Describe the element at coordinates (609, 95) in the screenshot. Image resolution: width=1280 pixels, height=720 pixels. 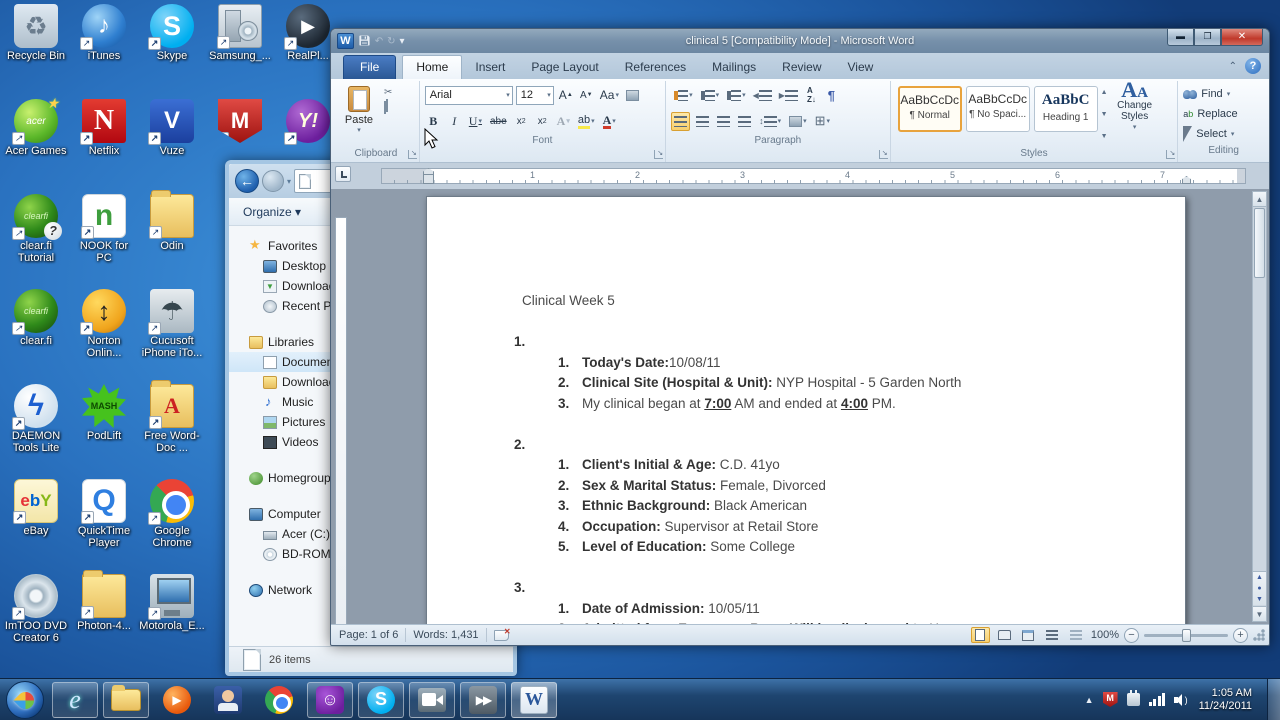
I see `change-case-button: Aa ▾` at that location.